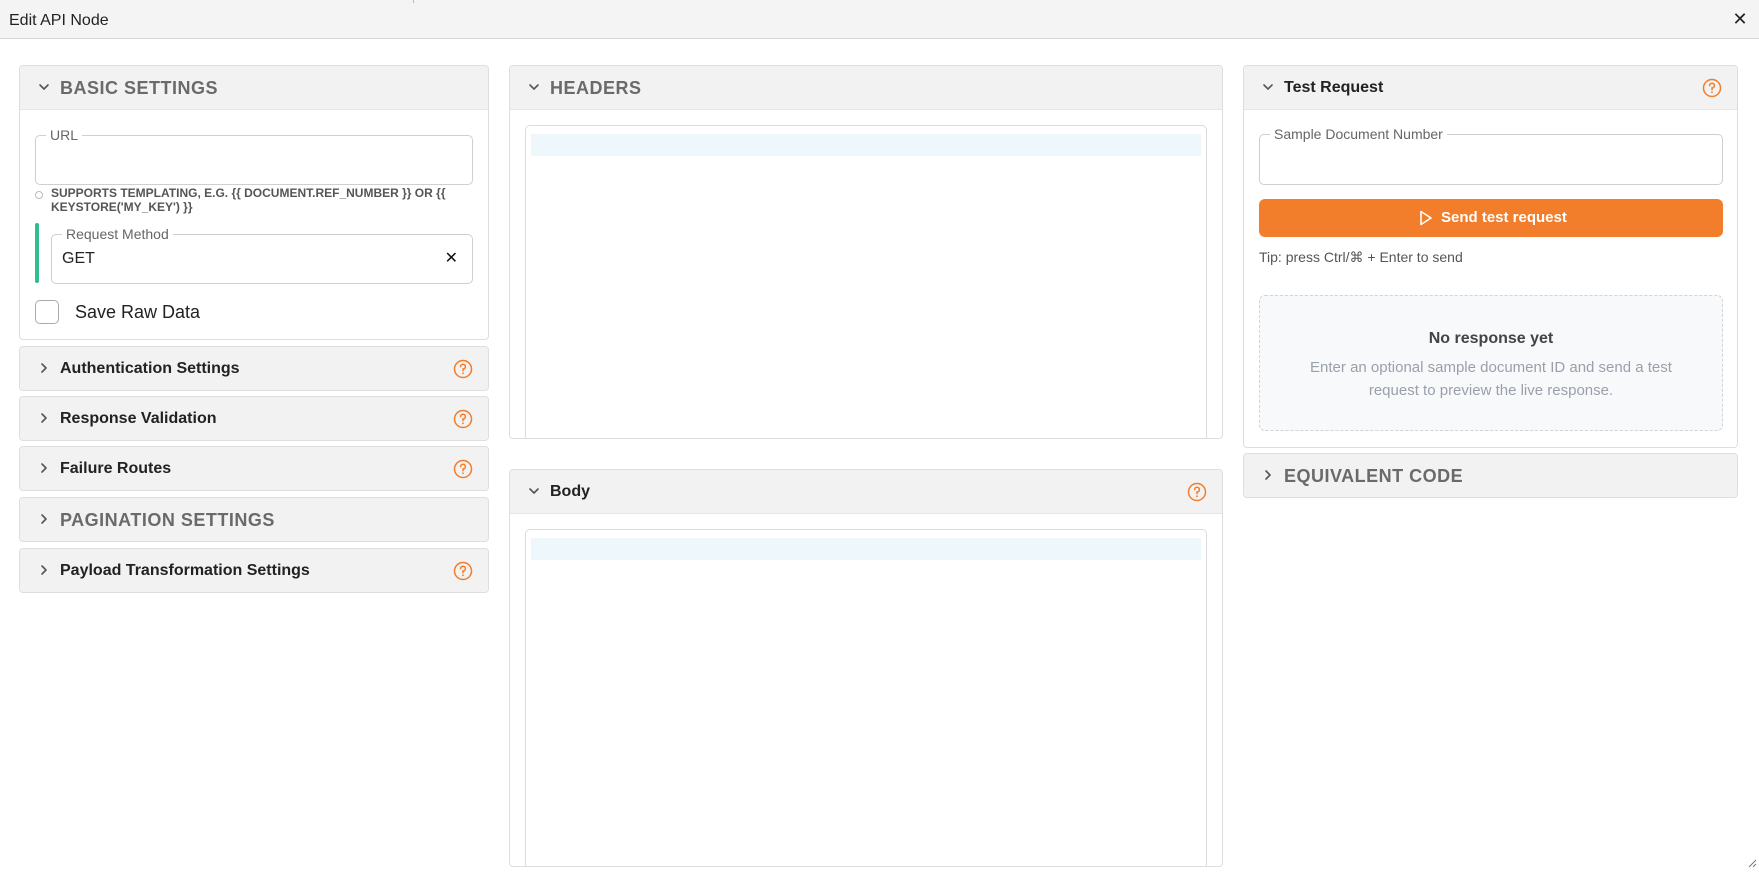 The image size is (1759, 873). Describe the element at coordinates (39, 195) in the screenshot. I see `info-icon` at that location.